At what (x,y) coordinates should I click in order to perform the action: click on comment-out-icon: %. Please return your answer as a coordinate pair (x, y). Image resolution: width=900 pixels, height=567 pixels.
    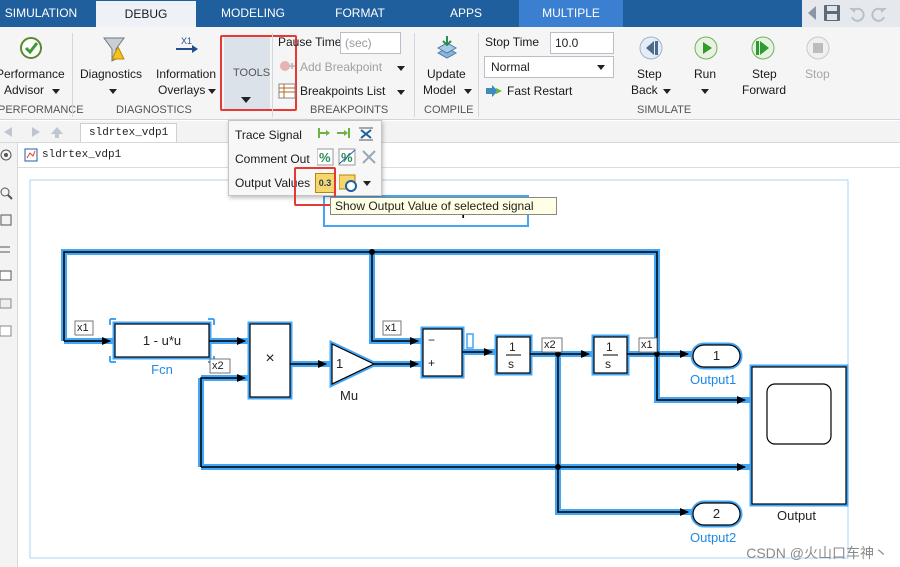
    Looking at the image, I should click on (325, 157).